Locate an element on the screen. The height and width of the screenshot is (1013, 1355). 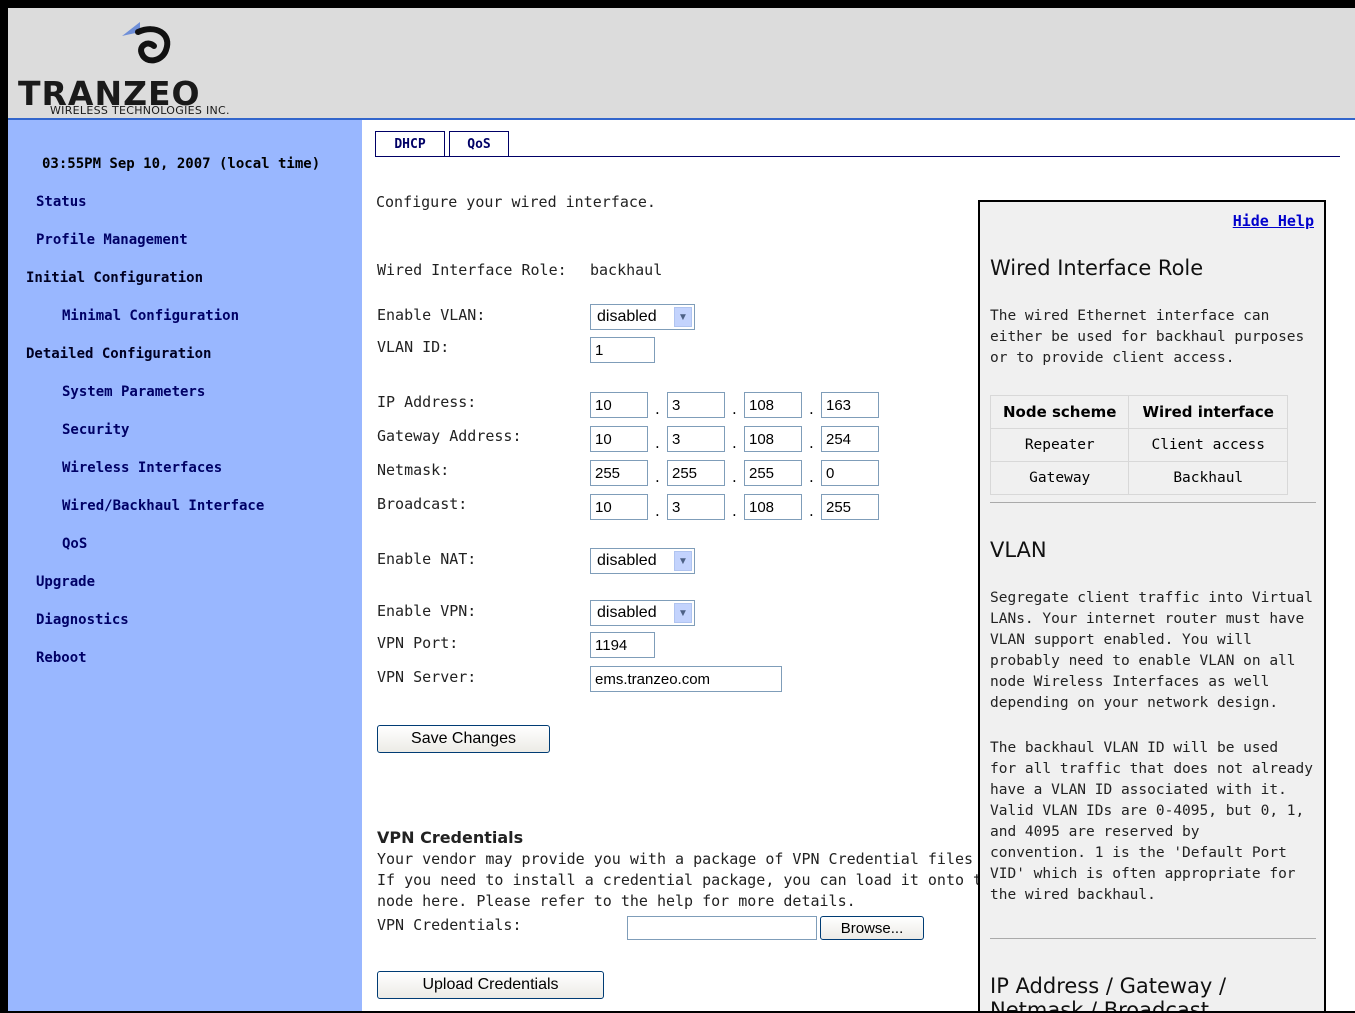
page-header: TRANZEO WIRELESS TECHNOLOGIES INC. is located at coordinates (681, 64).